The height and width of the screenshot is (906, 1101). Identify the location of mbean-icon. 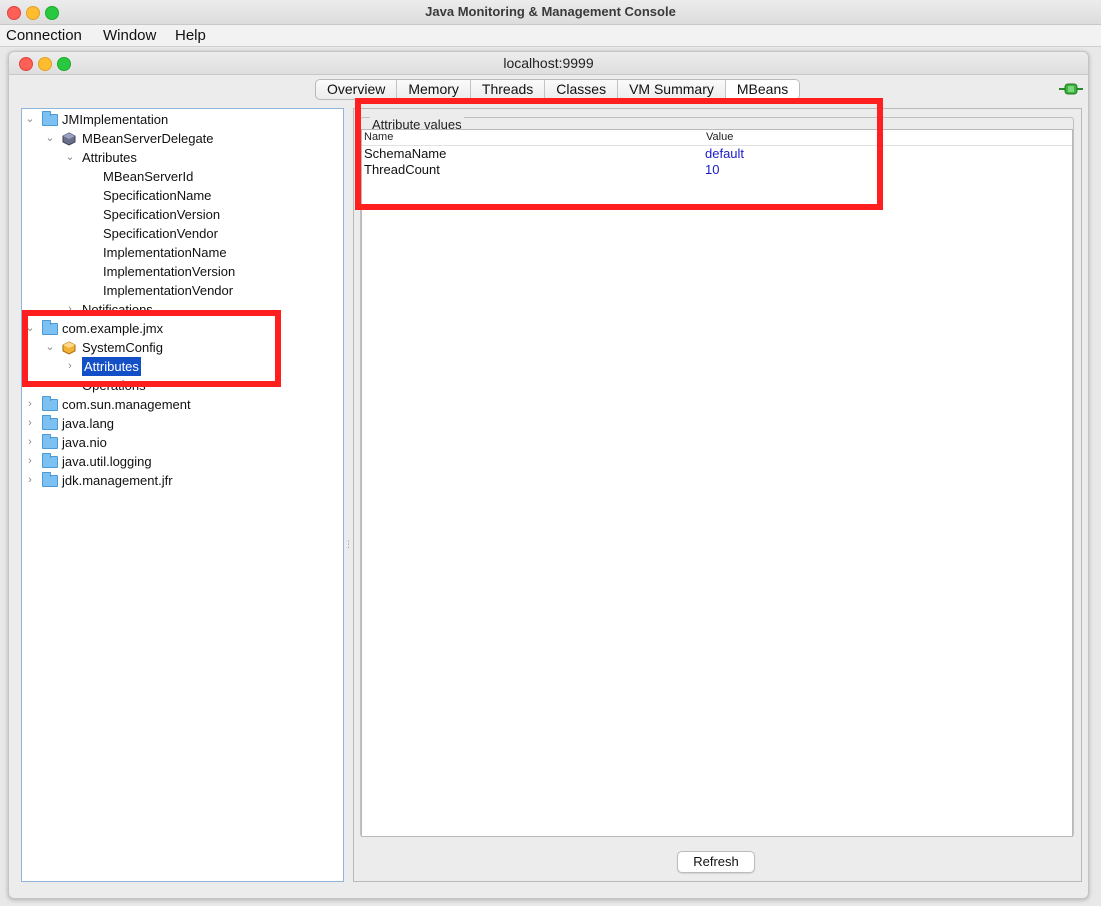
(69, 138).